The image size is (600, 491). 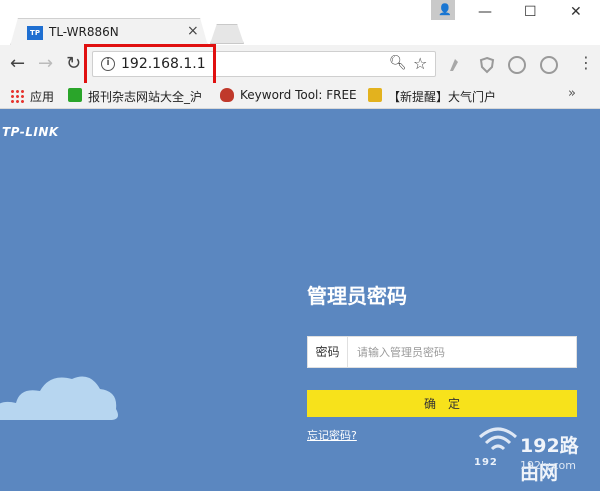 I want to click on extension-circle-2-icon, so click(x=549, y=65).